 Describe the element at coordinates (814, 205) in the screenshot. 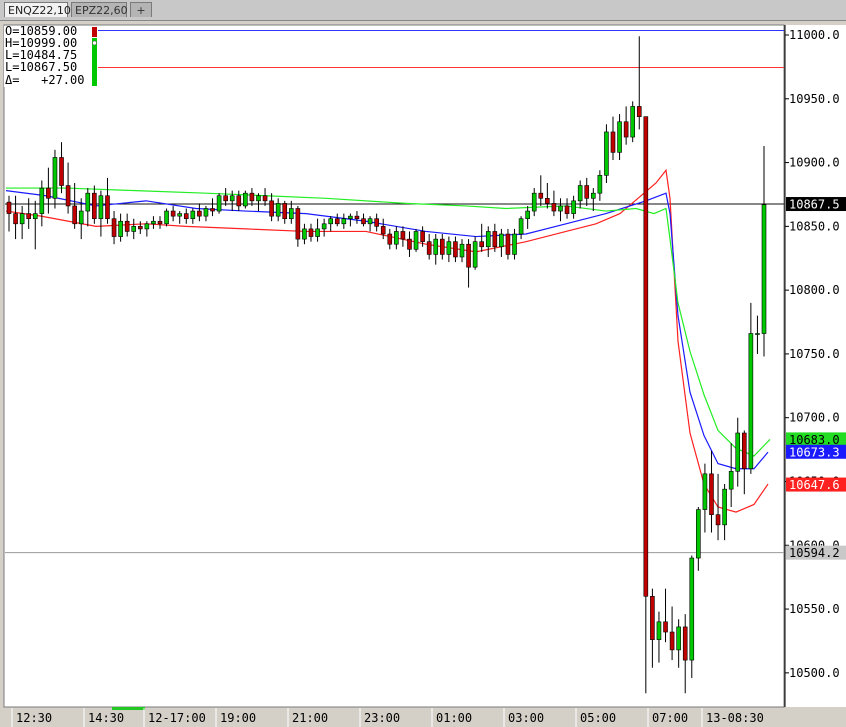

I see `price-badge-label: 10867.5` at that location.